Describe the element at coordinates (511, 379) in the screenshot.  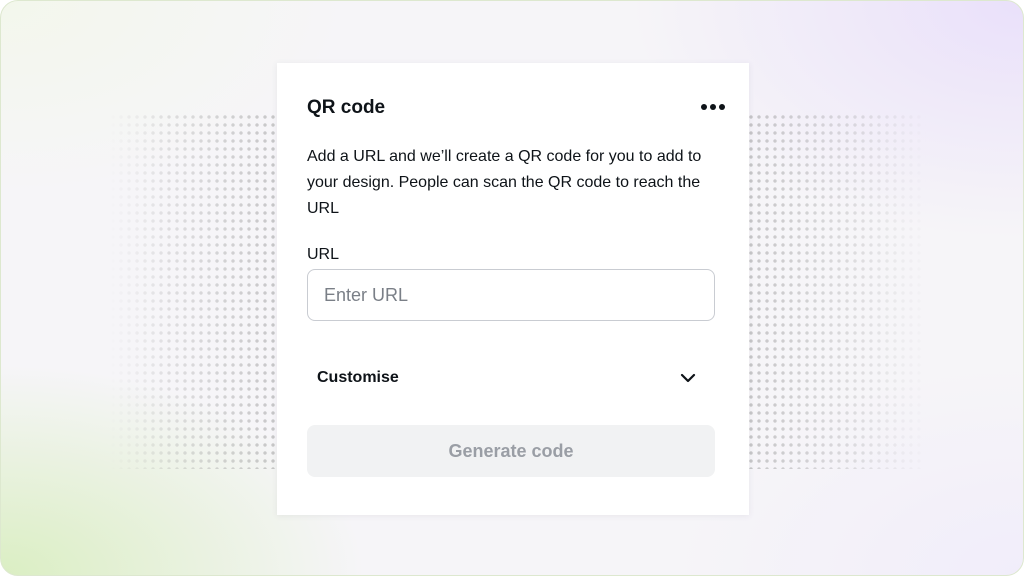
I see `customise-toggle: Customise` at that location.